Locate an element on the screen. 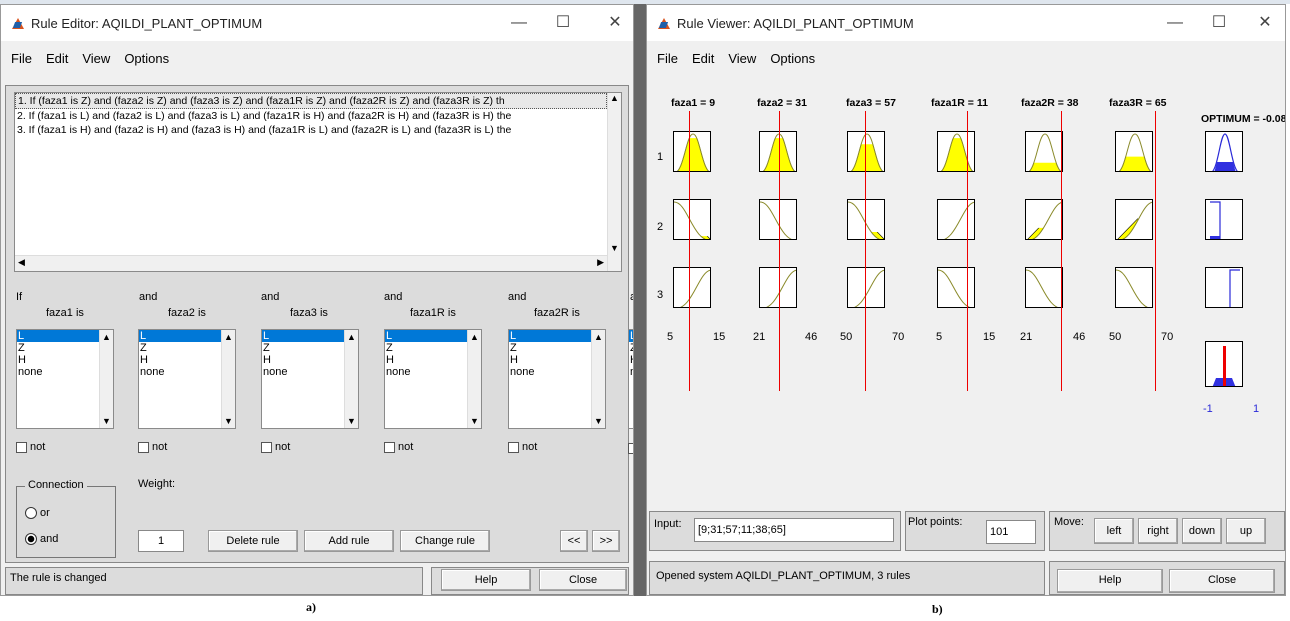 This screenshot has height=621, width=1290. not-checkbox-1: not is located at coordinates (30, 447).